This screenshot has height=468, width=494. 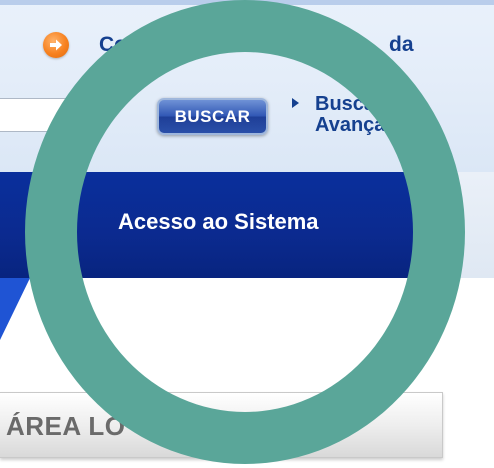 I want to click on arrow-right-icon, so click(x=56, y=45).